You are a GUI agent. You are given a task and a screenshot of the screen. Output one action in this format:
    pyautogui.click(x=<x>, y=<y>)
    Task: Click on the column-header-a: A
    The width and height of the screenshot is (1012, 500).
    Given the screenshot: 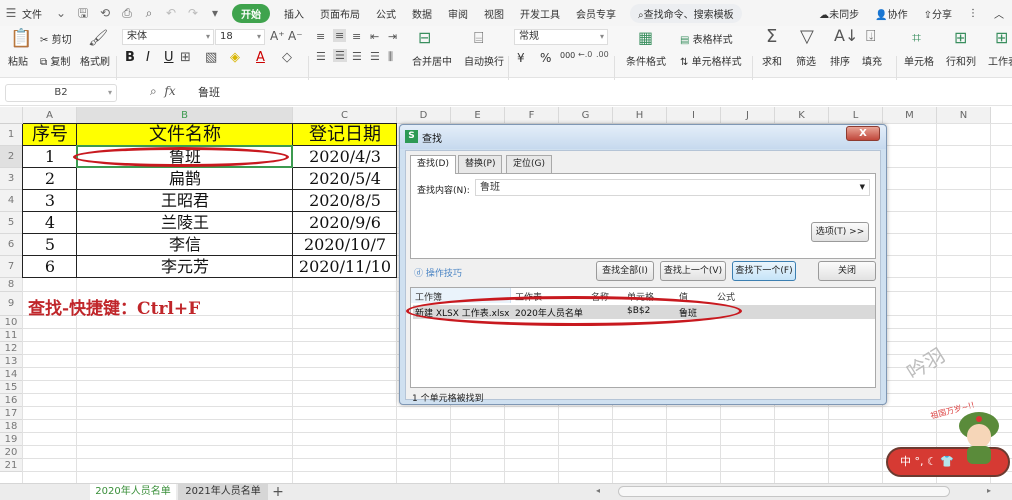 What is the action you would take?
    pyautogui.click(x=50, y=115)
    